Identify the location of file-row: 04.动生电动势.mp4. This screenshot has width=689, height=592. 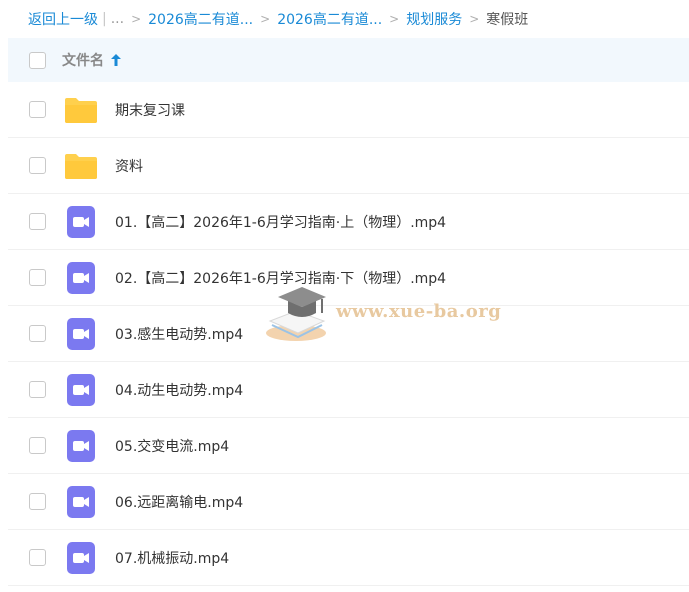
(348, 390).